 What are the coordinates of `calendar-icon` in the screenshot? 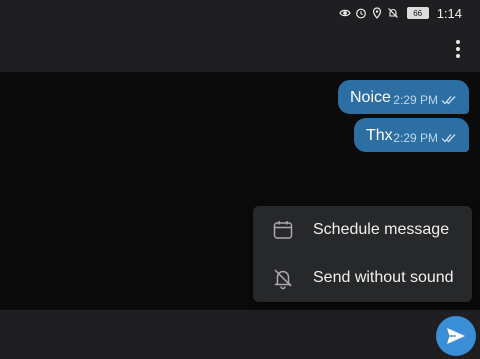 It's located at (283, 230).